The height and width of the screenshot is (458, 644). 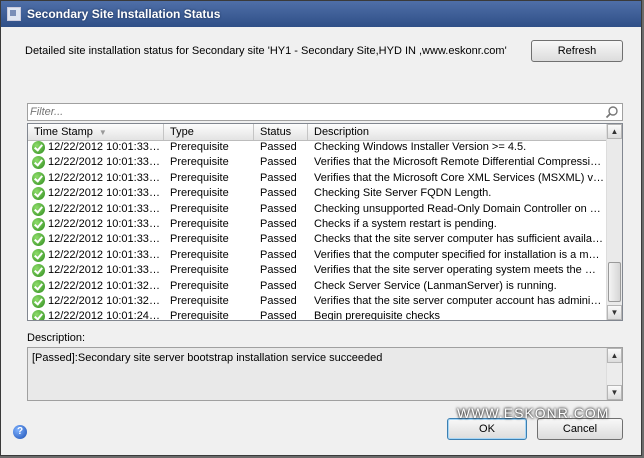 What do you see at coordinates (487, 429) in the screenshot?
I see `ok-button: OK` at bounding box center [487, 429].